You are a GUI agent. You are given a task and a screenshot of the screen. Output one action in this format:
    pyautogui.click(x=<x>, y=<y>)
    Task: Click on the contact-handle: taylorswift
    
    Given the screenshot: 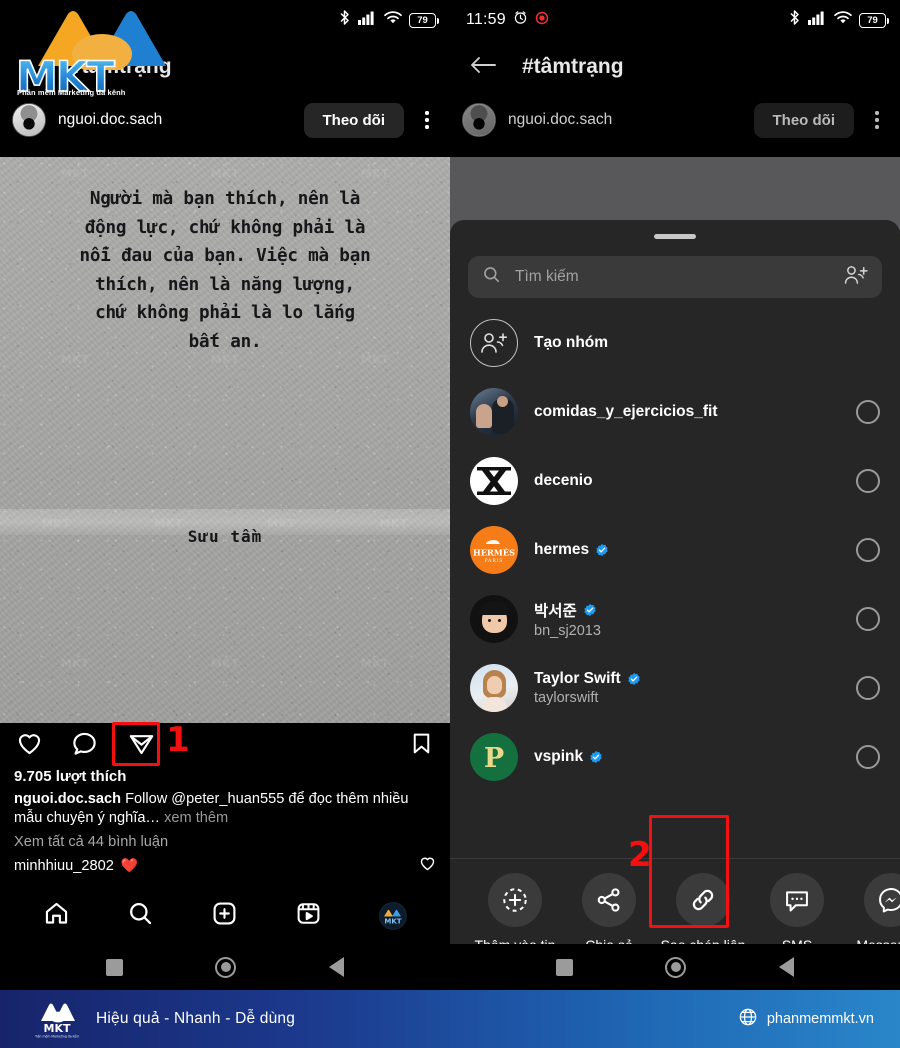 What is the action you would take?
    pyautogui.click(x=566, y=697)
    